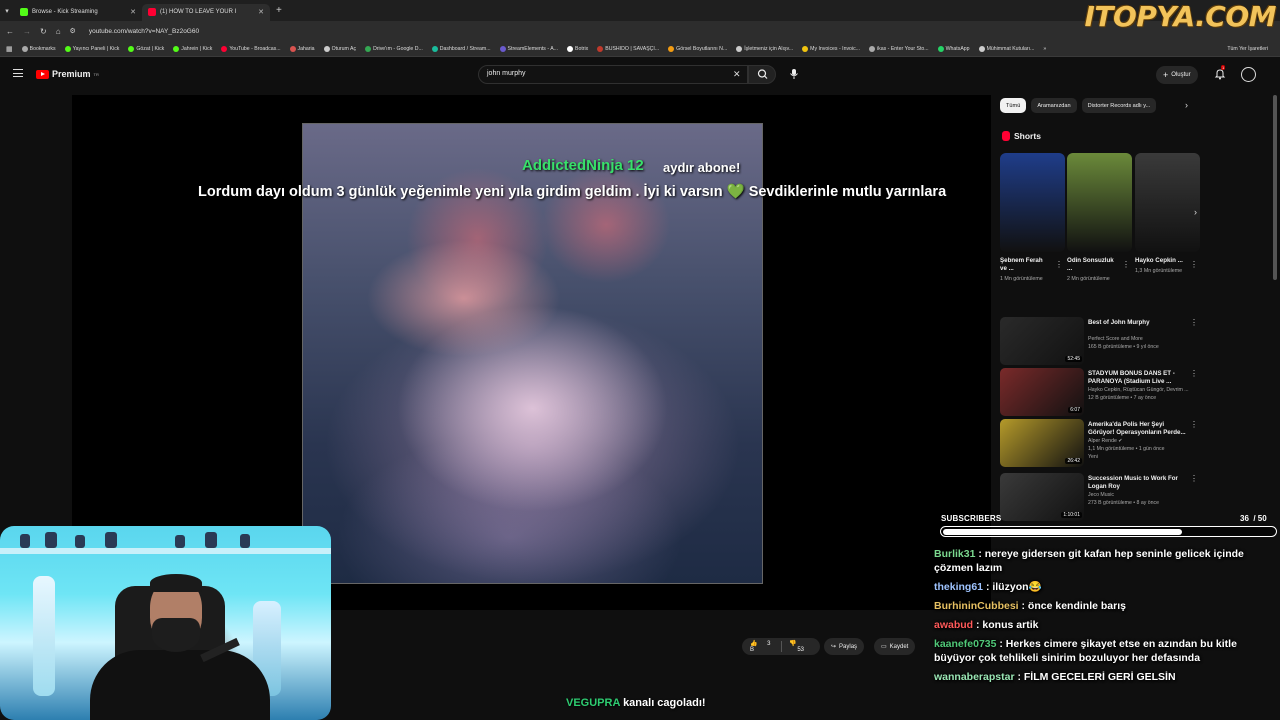  Describe the element at coordinates (7, 11) in the screenshot. I see `tab-search-icon: ▾` at that location.